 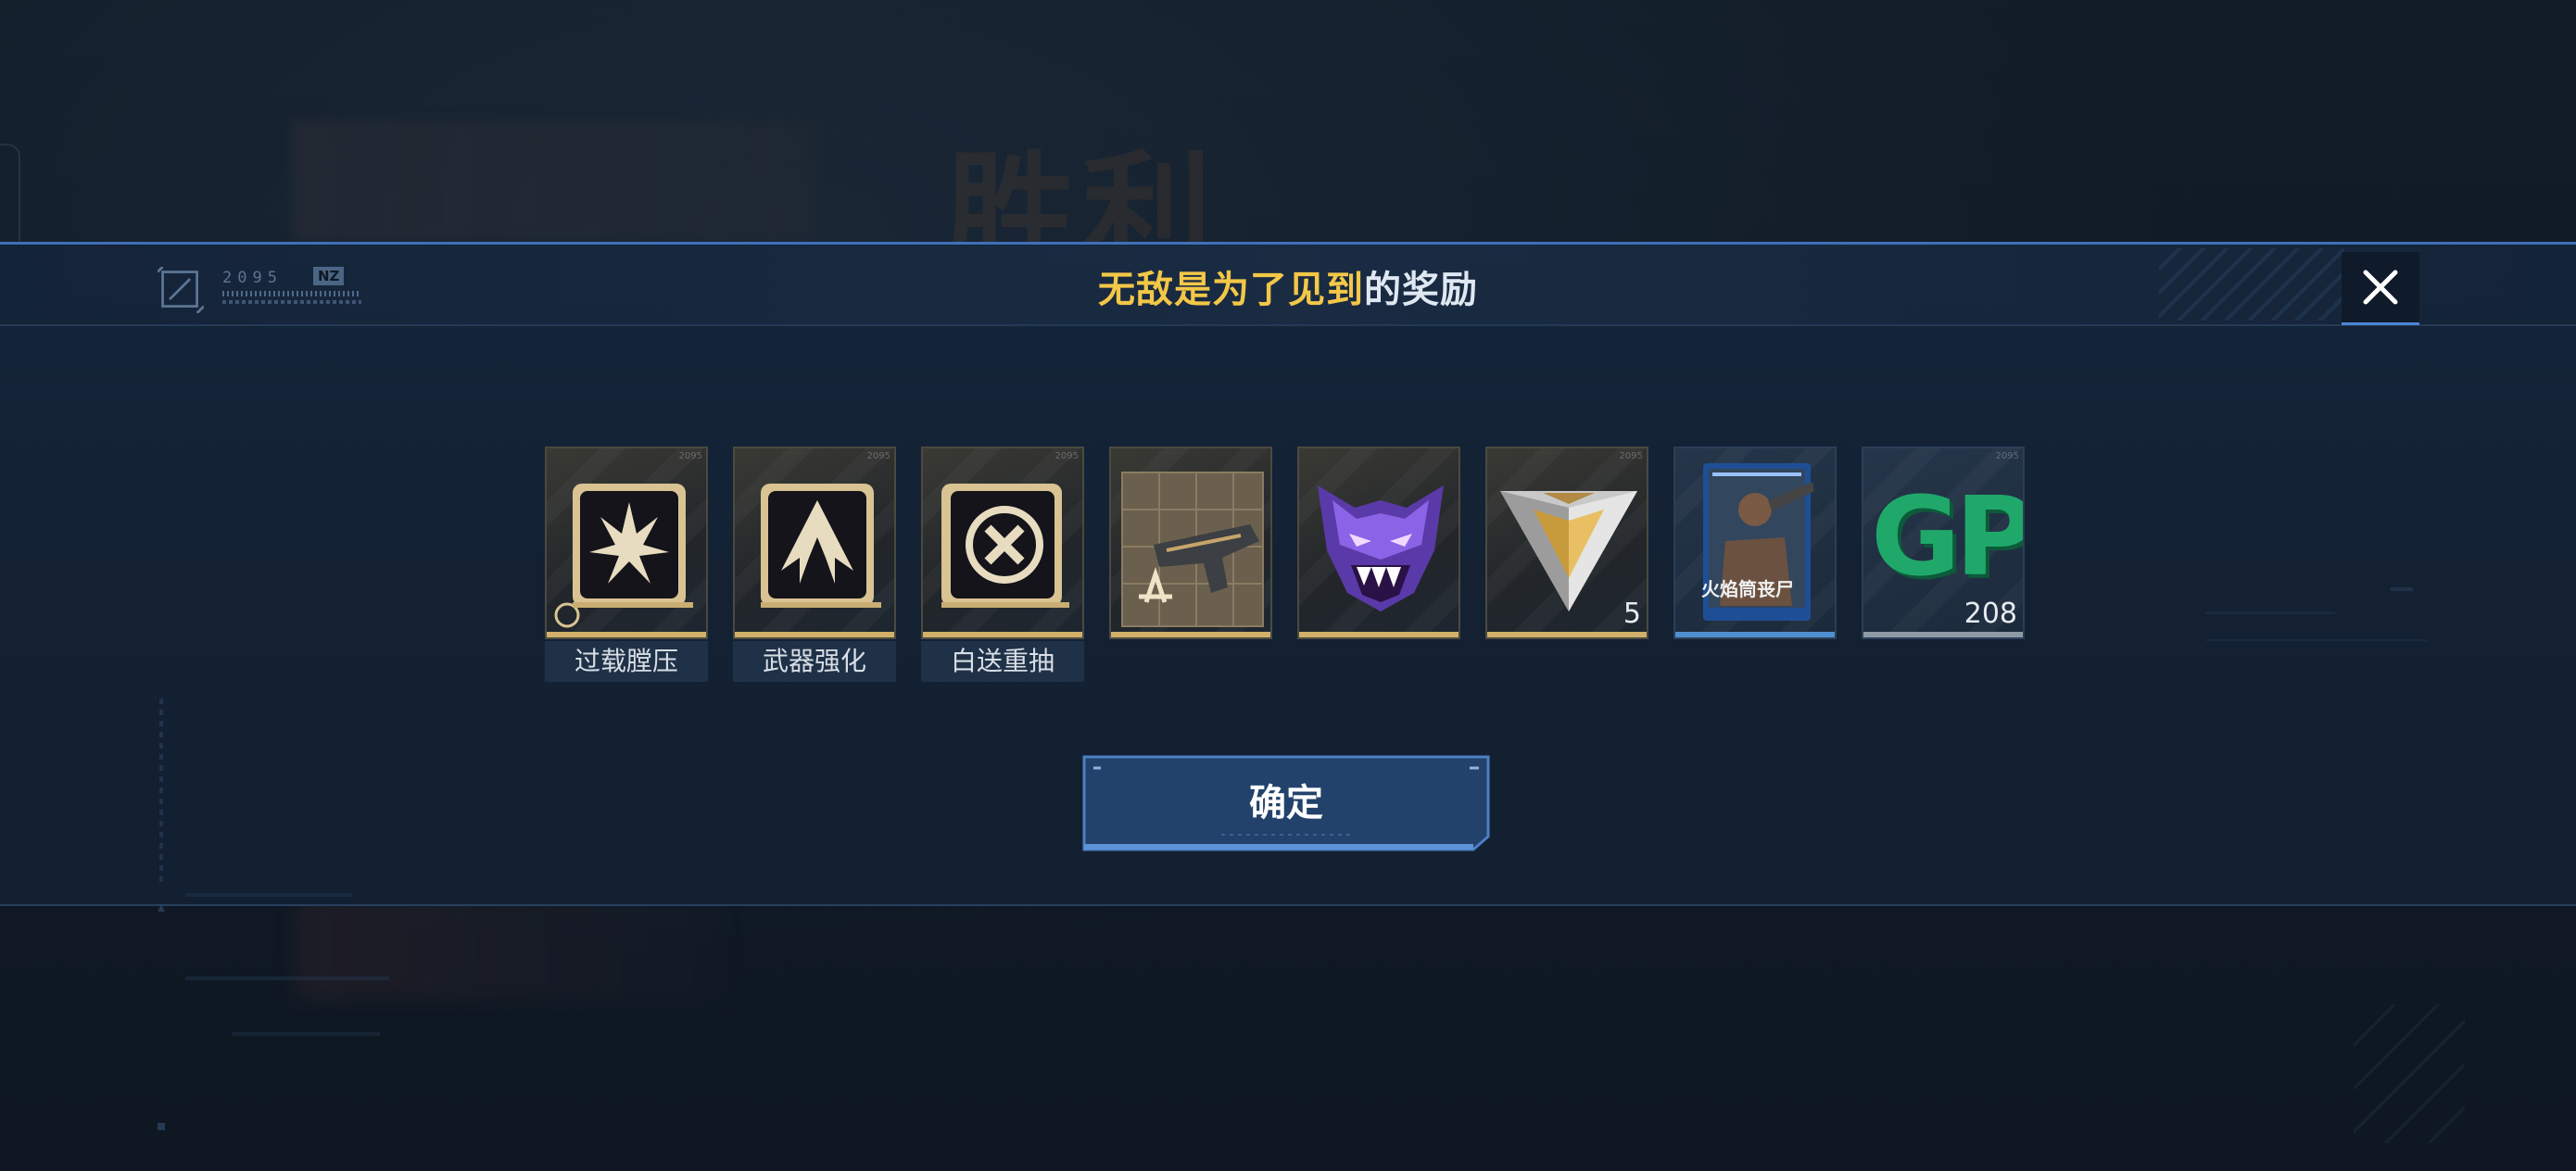 I want to click on reward-item-free-reroll: 2095 白送重抽, so click(x=1002, y=565).